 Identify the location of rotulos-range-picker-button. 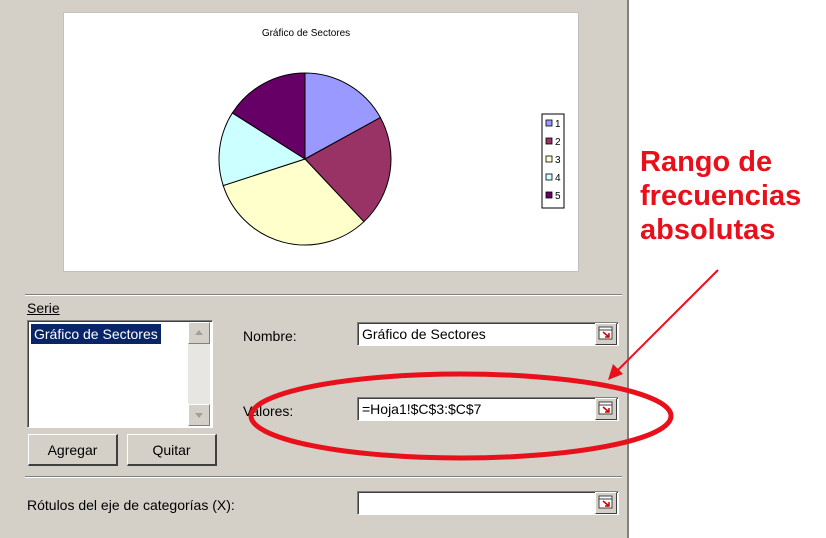
(606, 503).